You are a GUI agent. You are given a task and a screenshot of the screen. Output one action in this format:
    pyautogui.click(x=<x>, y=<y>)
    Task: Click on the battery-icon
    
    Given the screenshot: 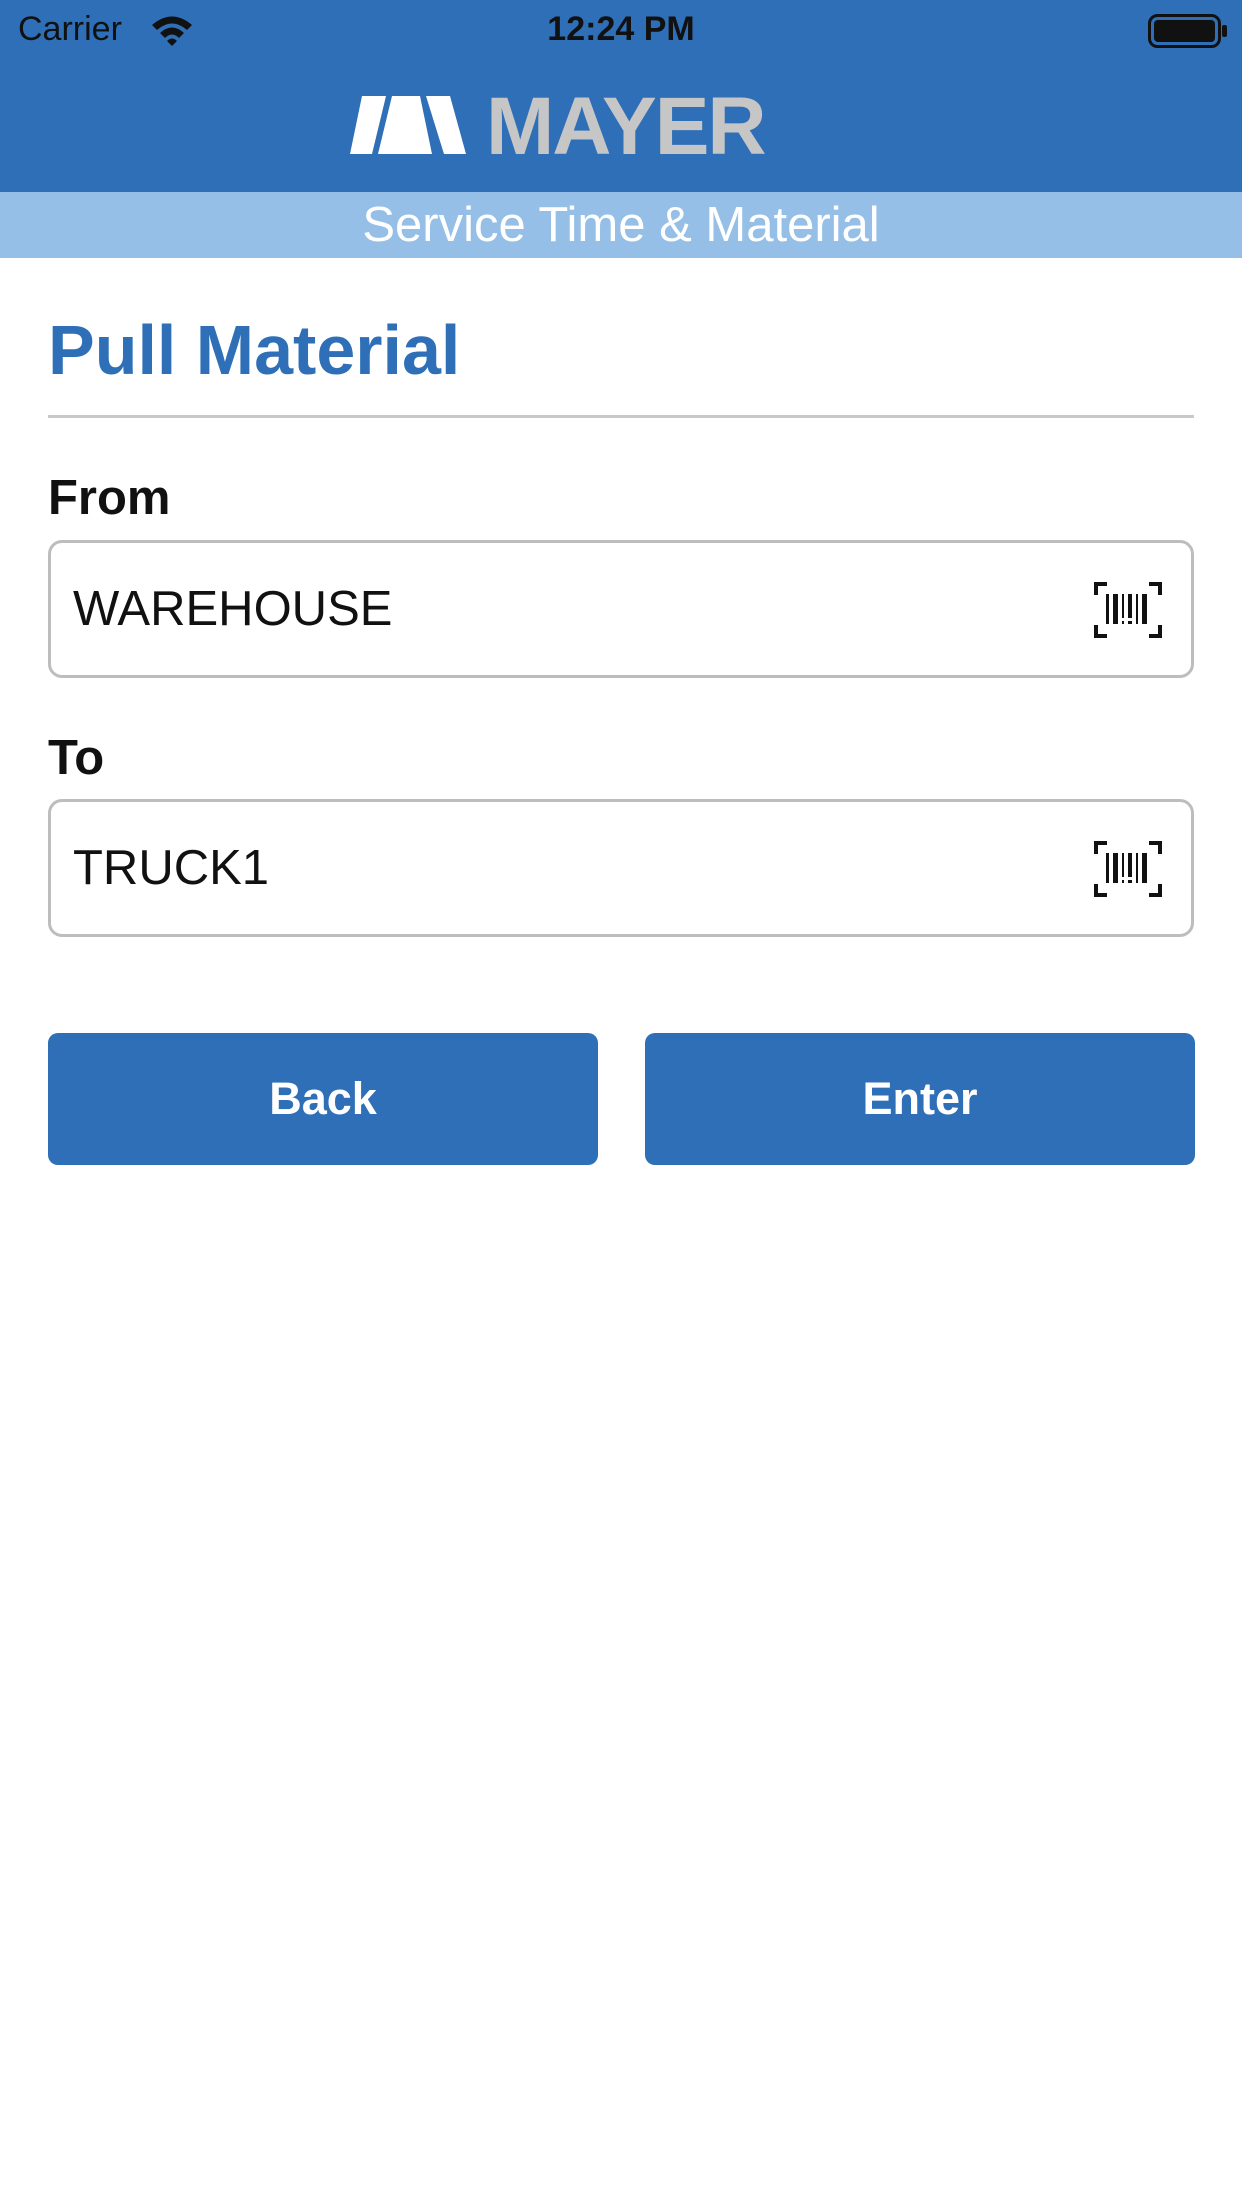 What is the action you would take?
    pyautogui.click(x=1187, y=31)
    